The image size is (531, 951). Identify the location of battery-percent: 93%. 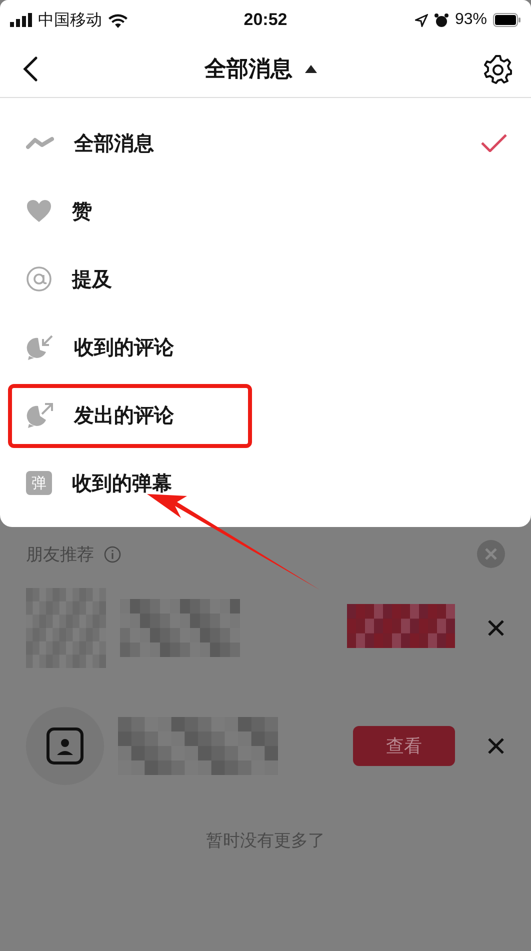
(471, 20).